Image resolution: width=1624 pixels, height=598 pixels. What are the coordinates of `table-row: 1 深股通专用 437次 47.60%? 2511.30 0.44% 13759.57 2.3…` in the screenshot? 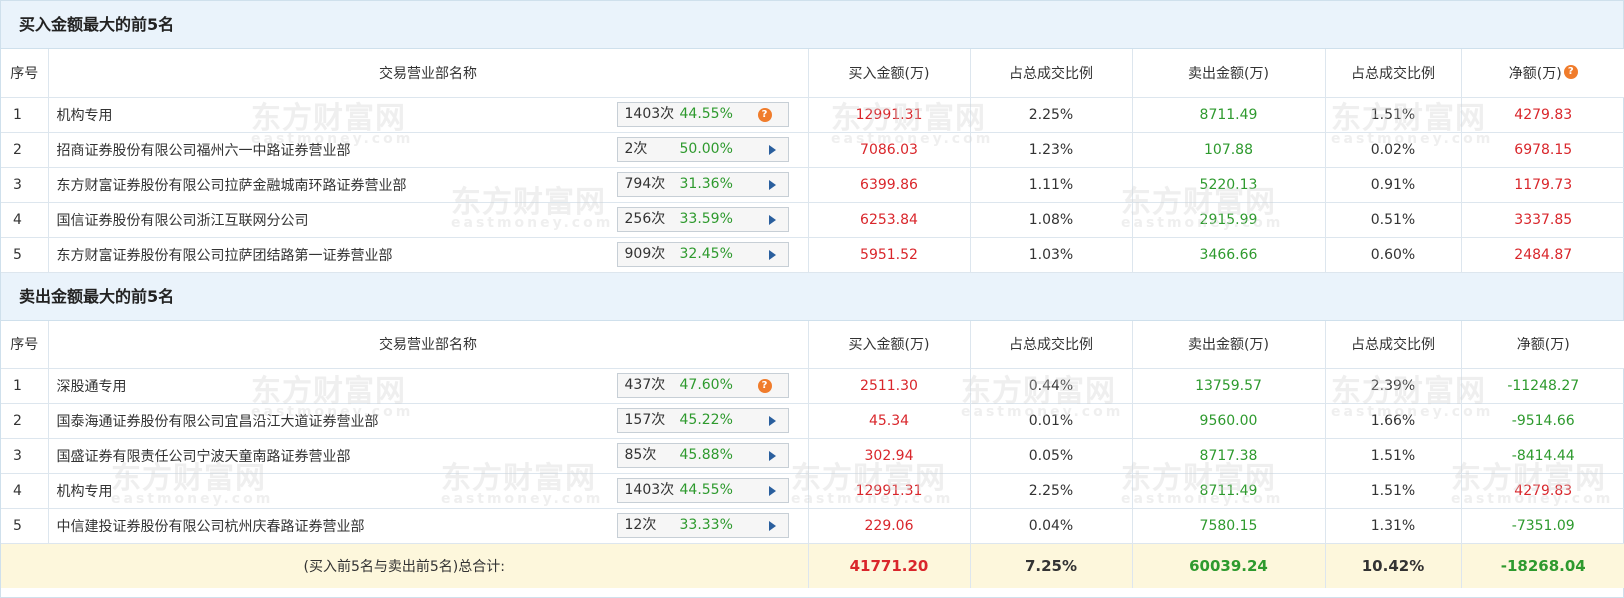 It's located at (812, 386).